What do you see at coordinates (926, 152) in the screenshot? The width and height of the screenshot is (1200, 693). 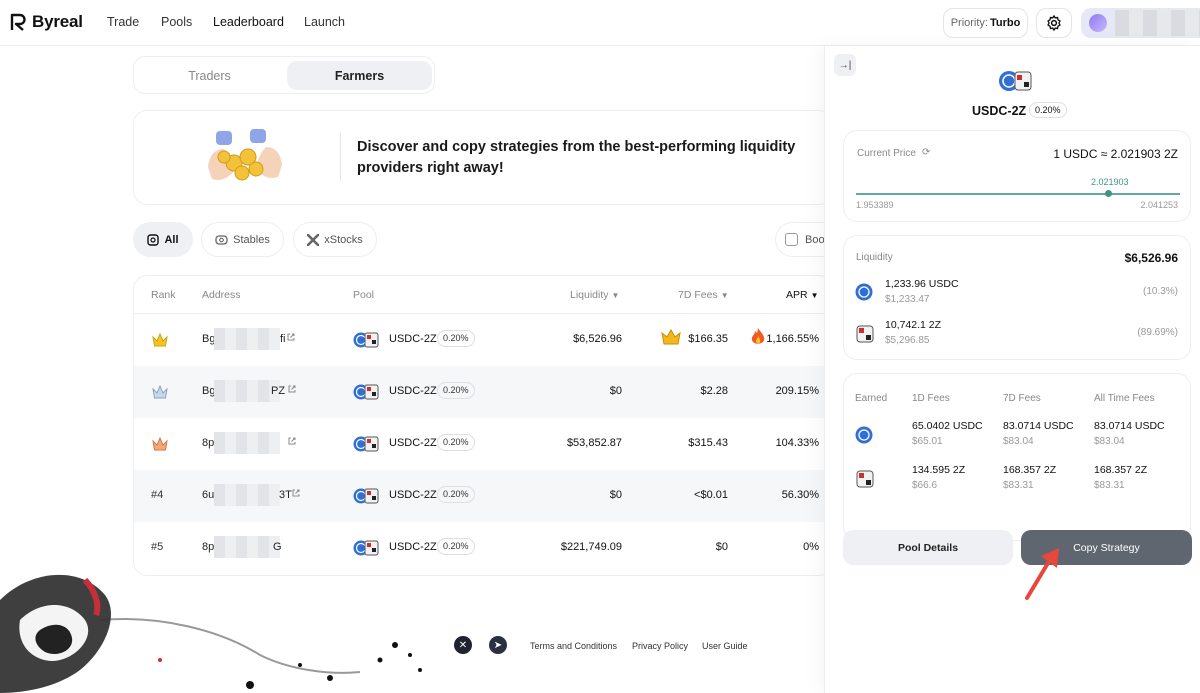 I see `refresh-icon: ⟳` at bounding box center [926, 152].